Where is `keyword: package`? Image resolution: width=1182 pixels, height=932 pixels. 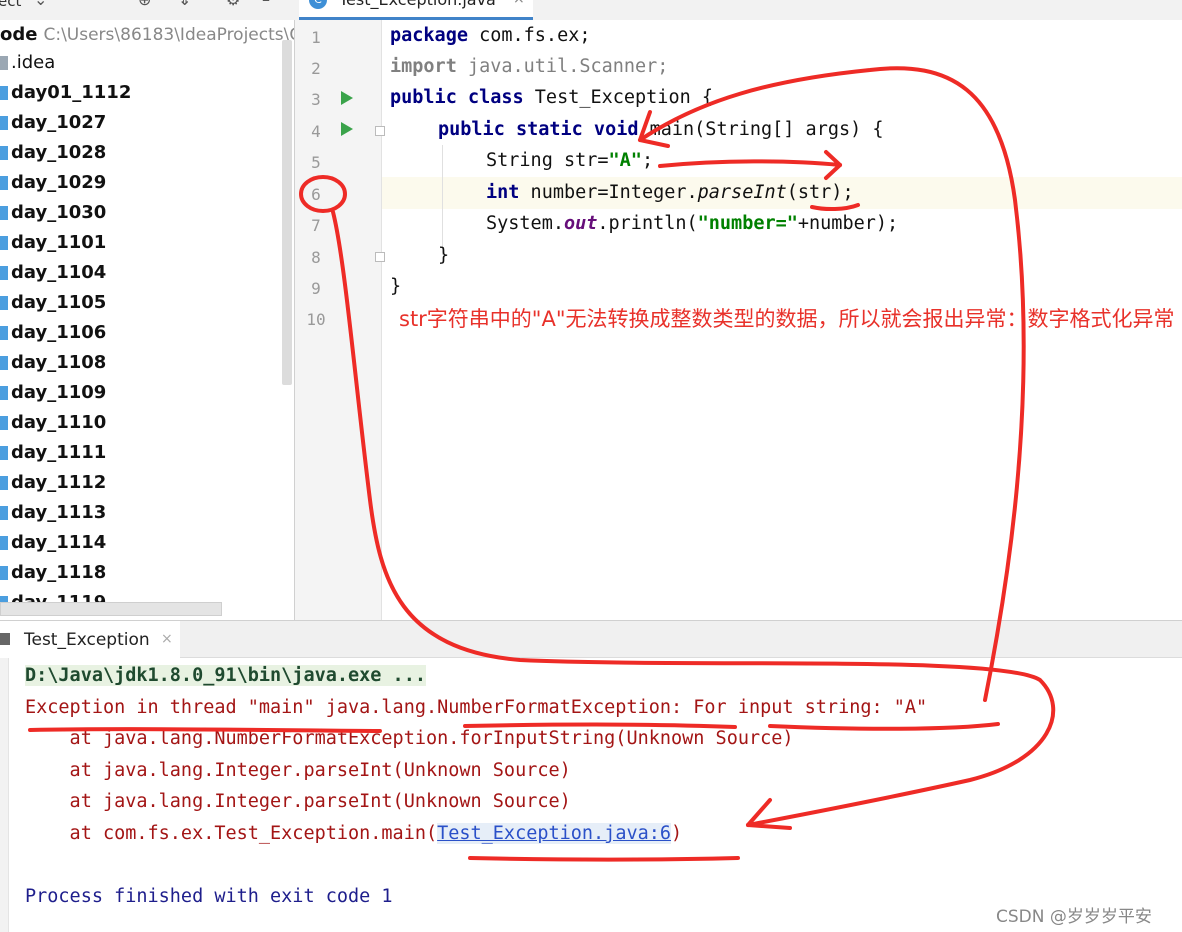 keyword: package is located at coordinates (429, 35).